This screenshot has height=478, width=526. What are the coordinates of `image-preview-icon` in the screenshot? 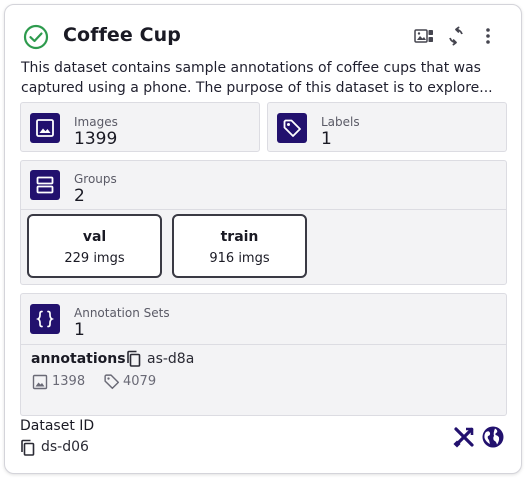 It's located at (424, 36).